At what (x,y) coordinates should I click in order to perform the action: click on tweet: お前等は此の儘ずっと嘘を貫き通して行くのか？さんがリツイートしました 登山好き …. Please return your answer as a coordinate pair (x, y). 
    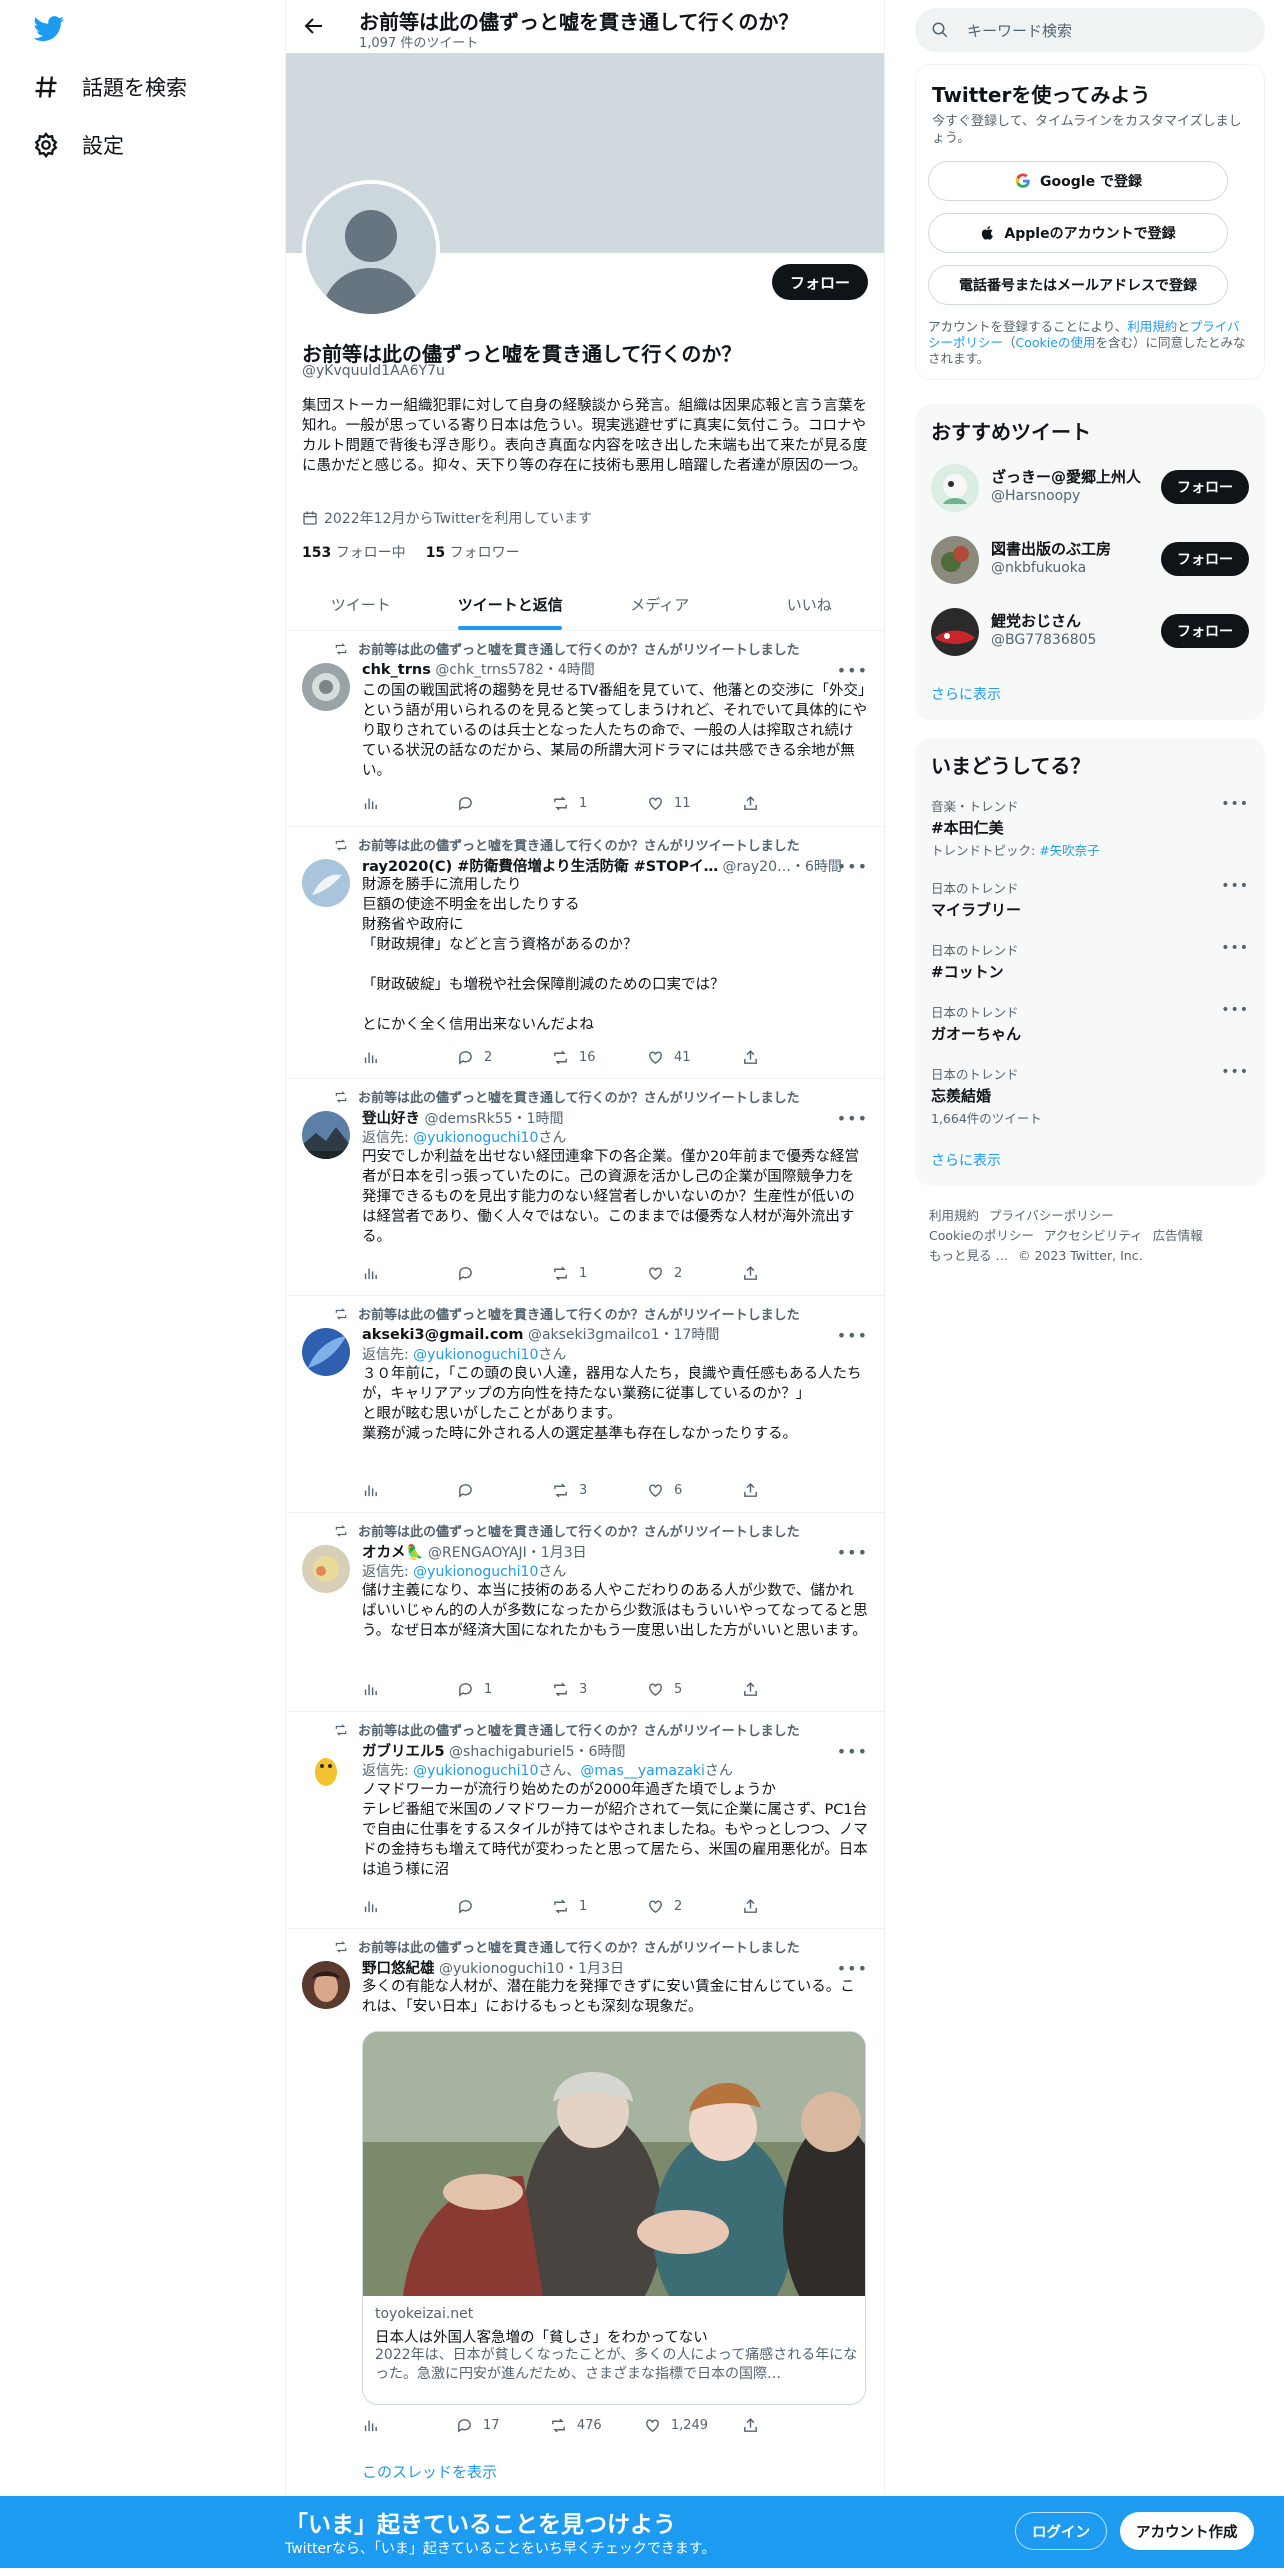
    Looking at the image, I should click on (585, 1187).